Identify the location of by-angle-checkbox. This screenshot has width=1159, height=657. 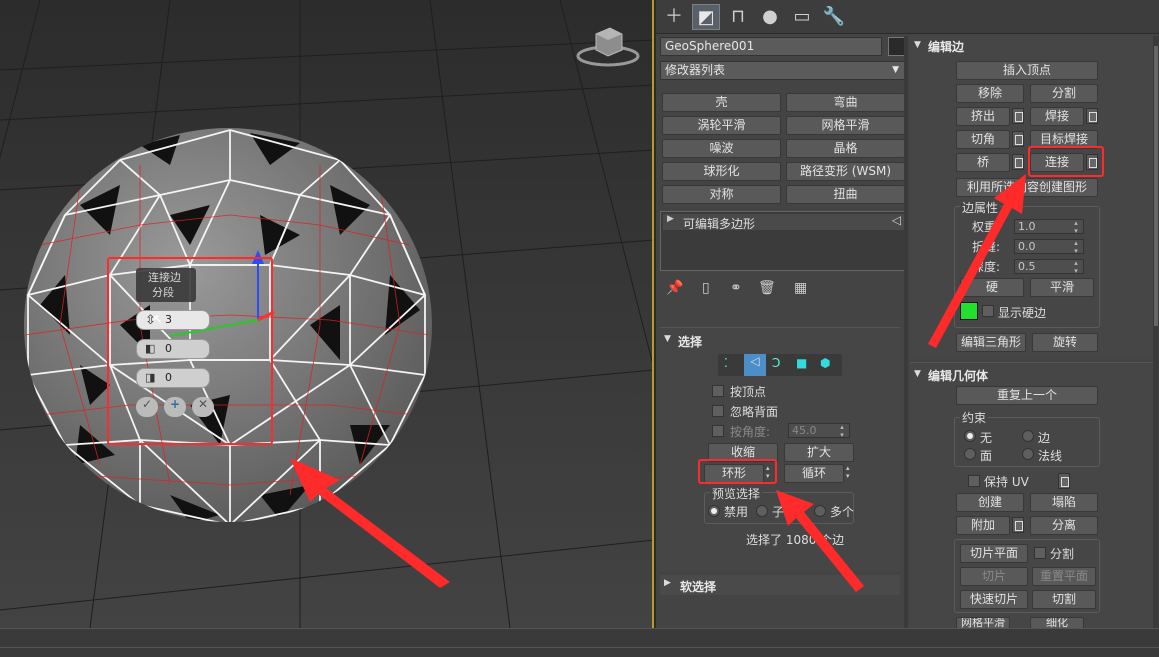
(718, 431).